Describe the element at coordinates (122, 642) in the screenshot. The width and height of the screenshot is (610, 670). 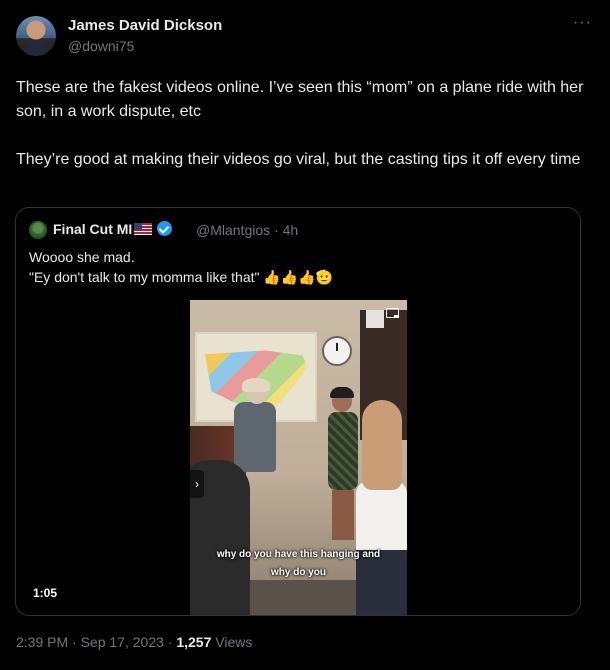
I see `post-date: Sep 17, 2023` at that location.